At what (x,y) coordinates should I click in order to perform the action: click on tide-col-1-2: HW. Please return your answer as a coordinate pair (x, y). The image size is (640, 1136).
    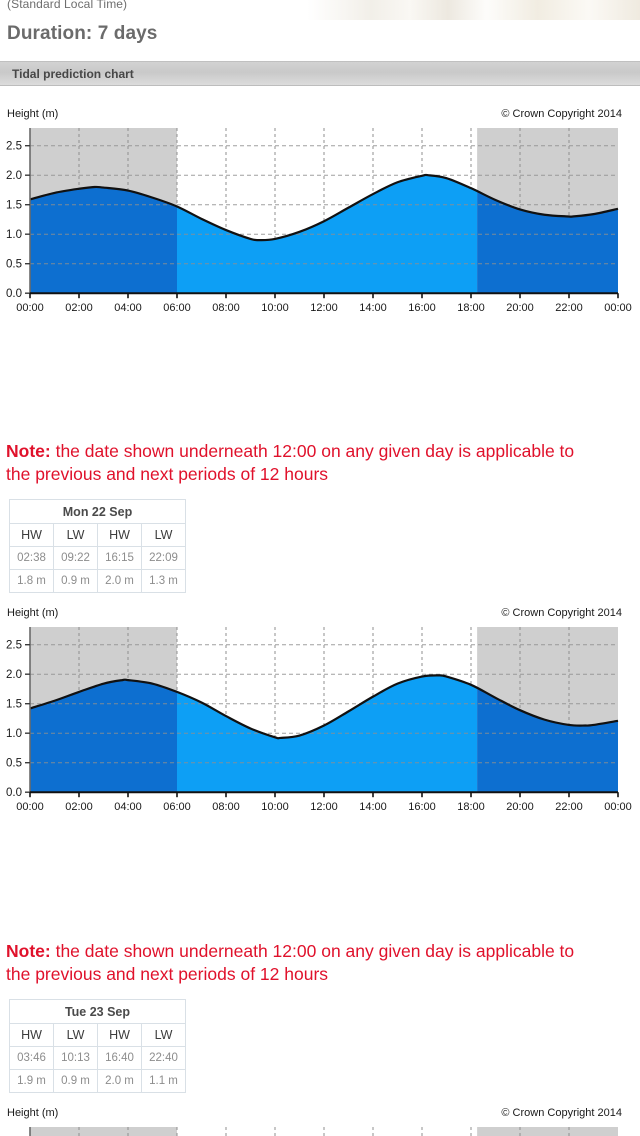
    Looking at the image, I should click on (119, 1035).